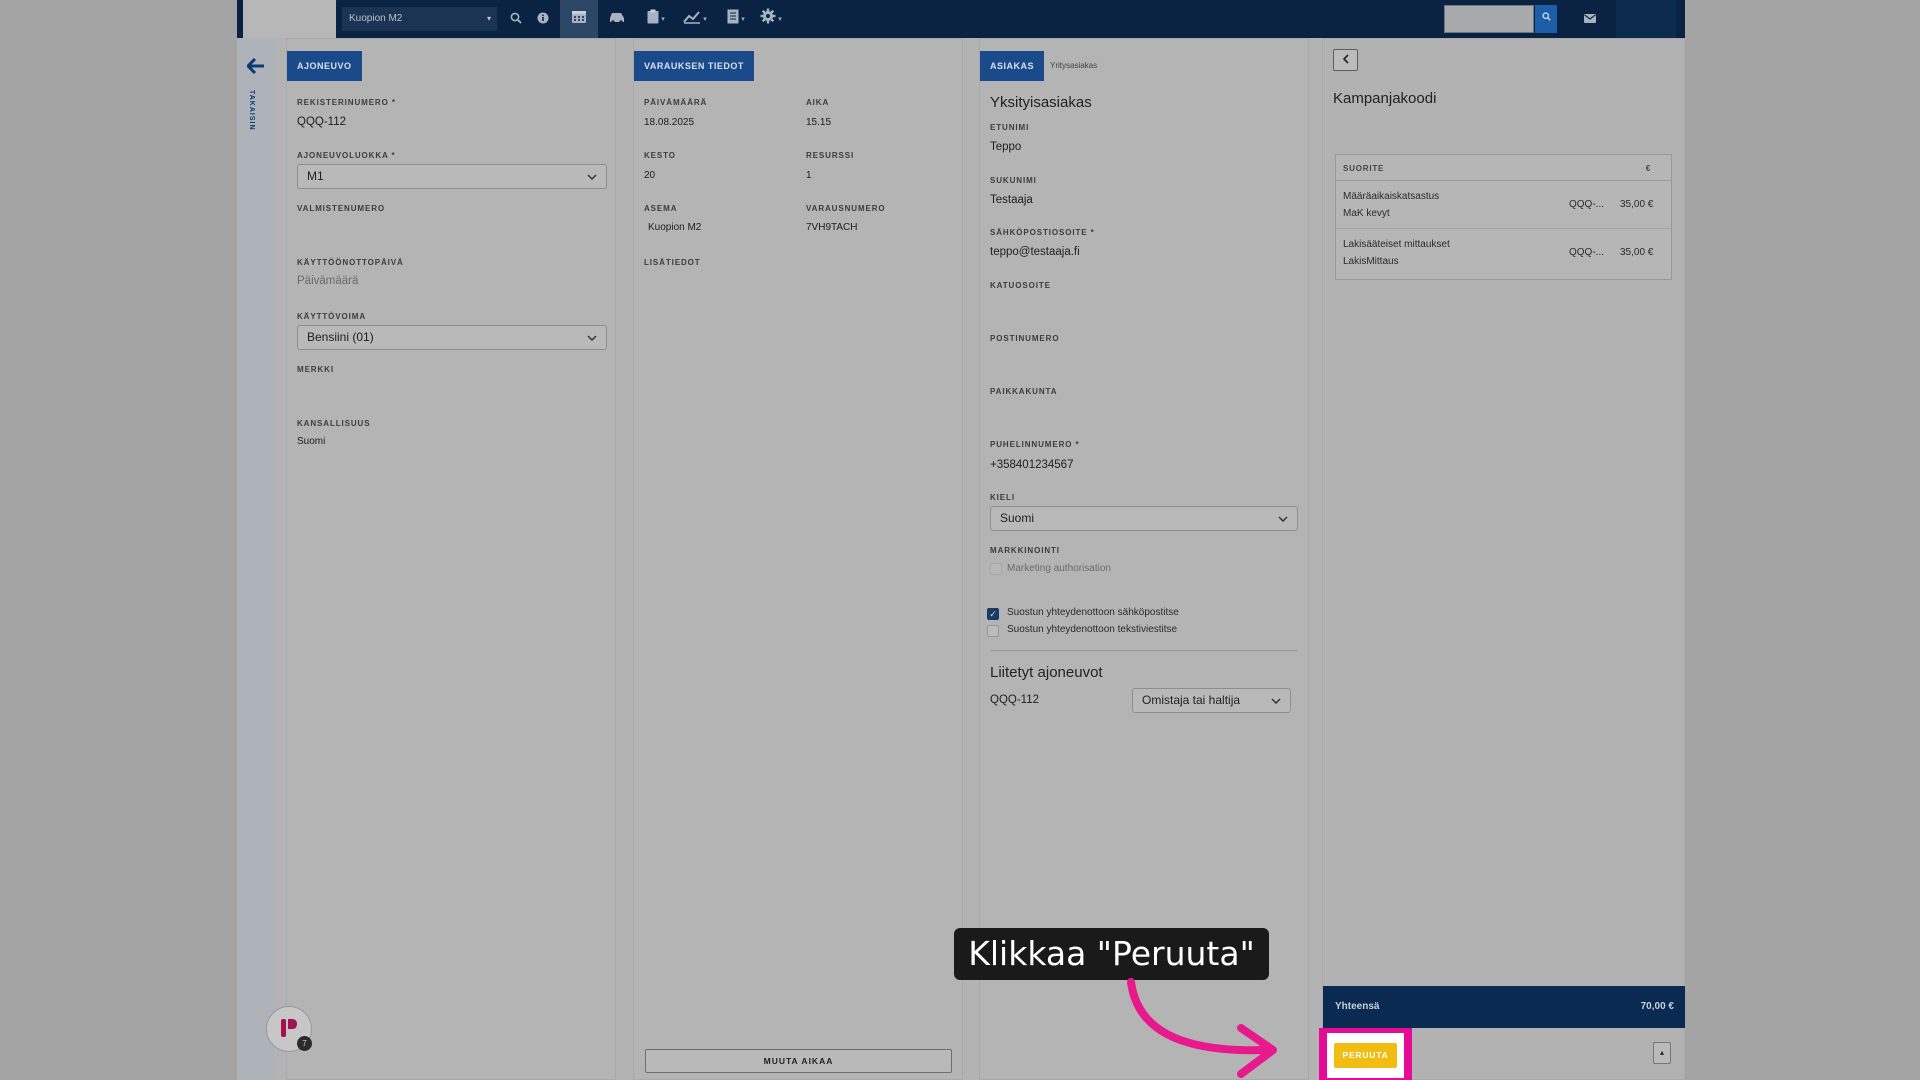  I want to click on calendar-icon, so click(579, 19).